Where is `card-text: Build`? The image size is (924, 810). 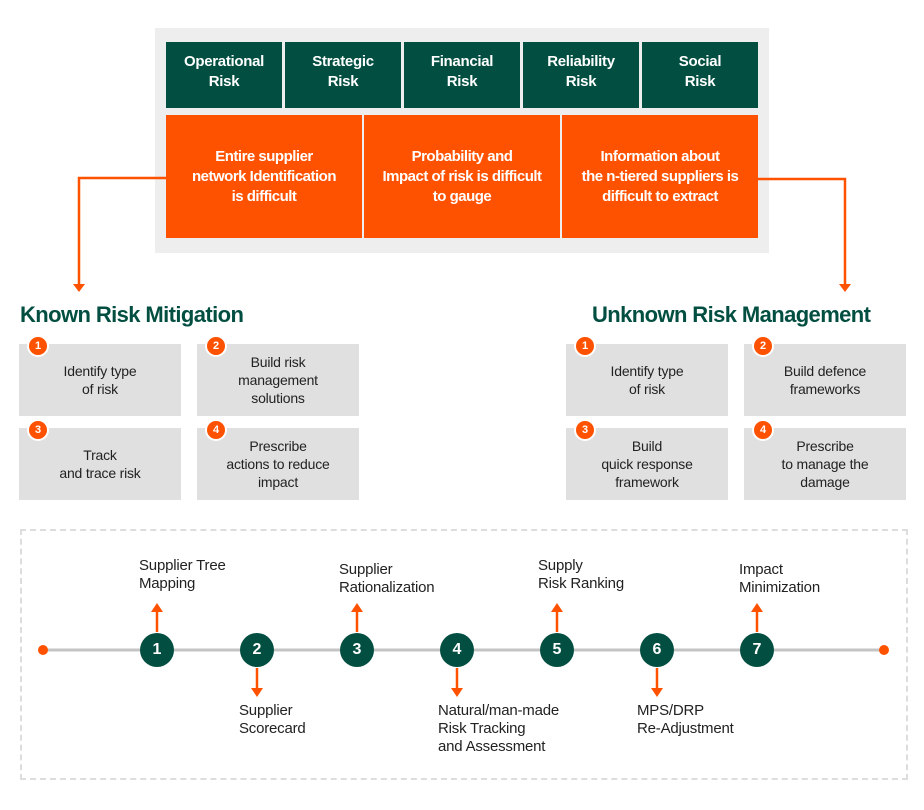
card-text: Build is located at coordinates (647, 446).